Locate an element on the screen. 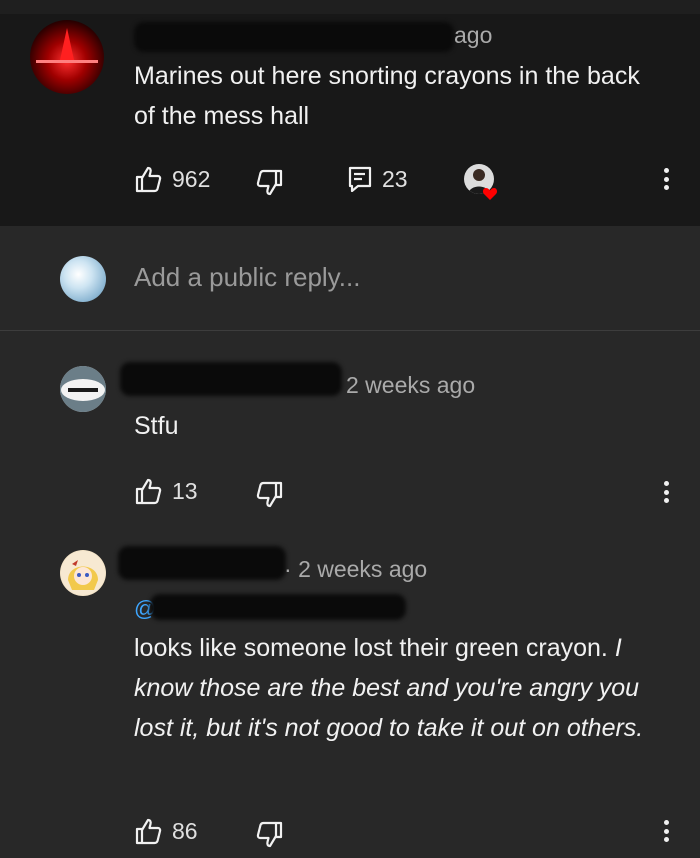  parent-more-options-button is located at coordinates (666, 179).